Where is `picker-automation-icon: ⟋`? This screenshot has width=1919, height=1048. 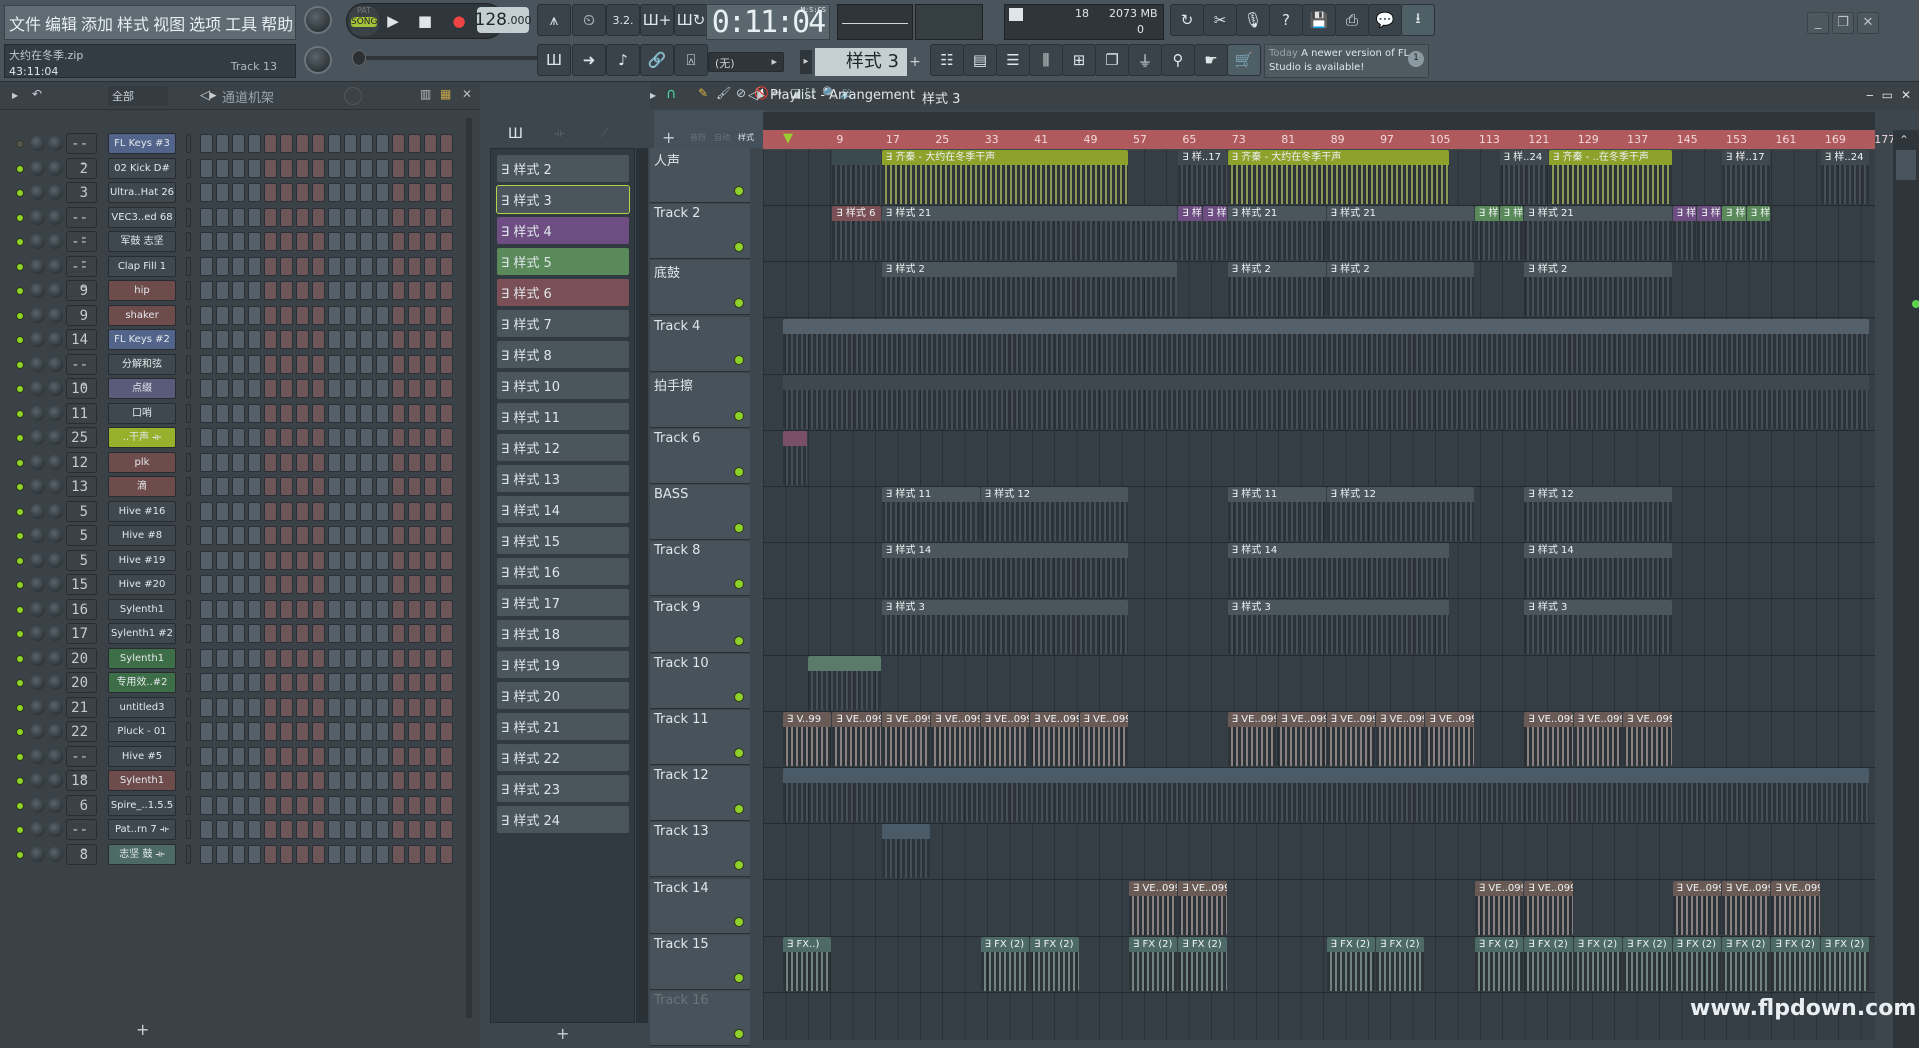 picker-automation-icon: ⟋ is located at coordinates (604, 133).